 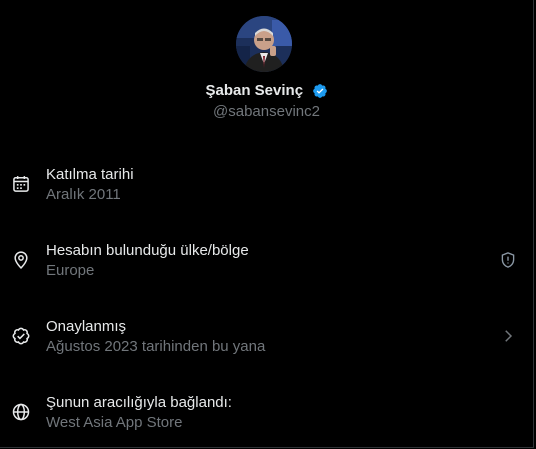 I want to click on region-value: Europe, so click(x=70, y=270).